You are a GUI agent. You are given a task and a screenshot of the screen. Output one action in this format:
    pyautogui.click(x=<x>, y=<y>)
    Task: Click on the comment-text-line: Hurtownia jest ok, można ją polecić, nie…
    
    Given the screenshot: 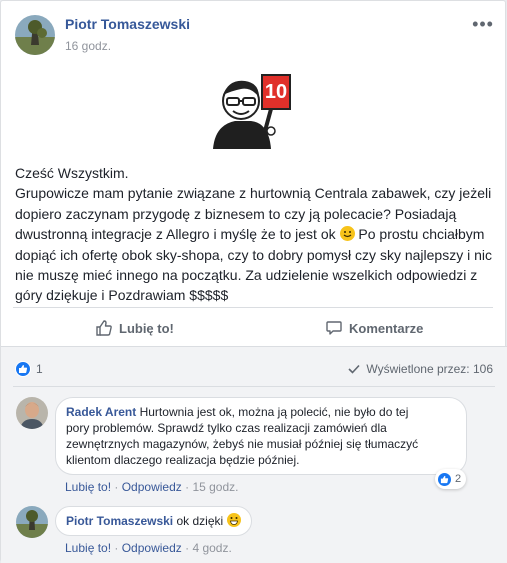 What is the action you would take?
    pyautogui.click(x=274, y=412)
    